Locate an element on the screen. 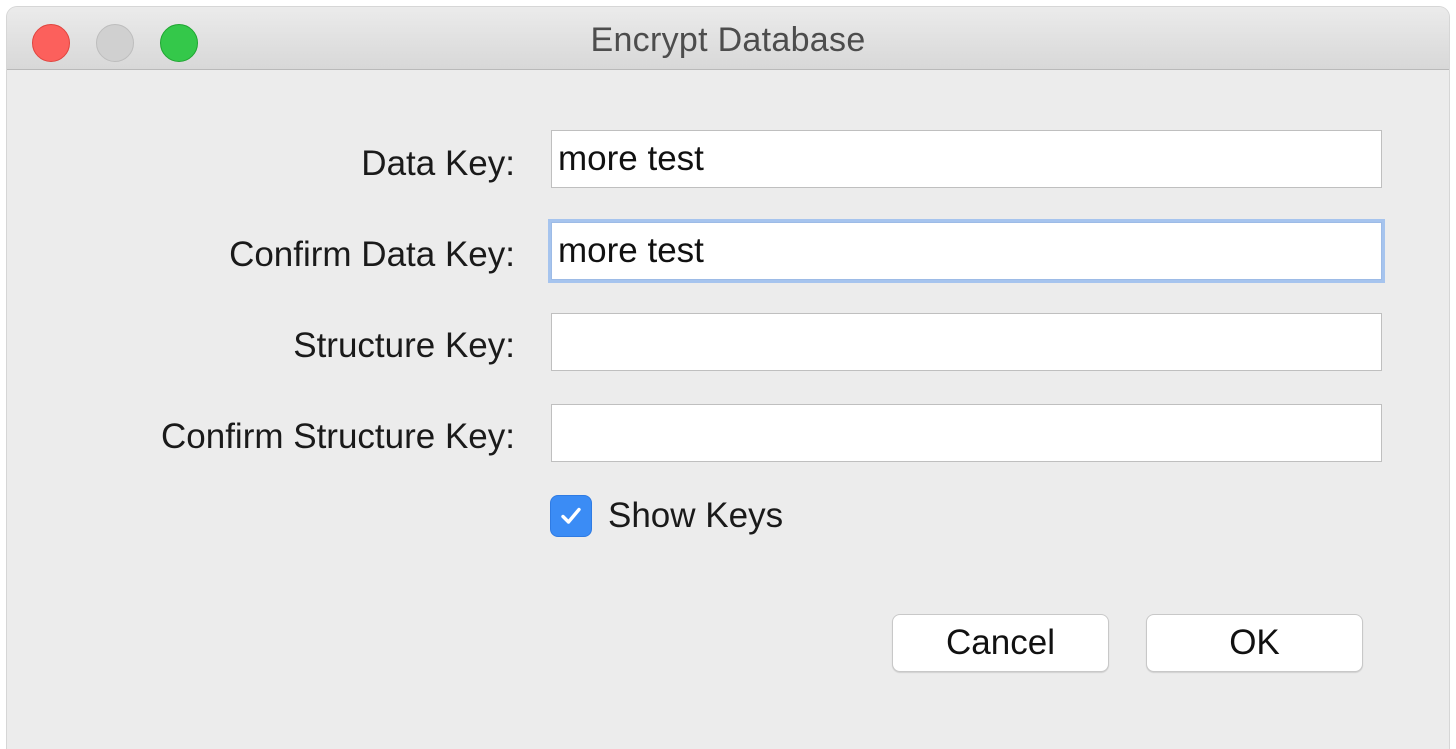  title-bar: Encrypt Database is located at coordinates (728, 38).